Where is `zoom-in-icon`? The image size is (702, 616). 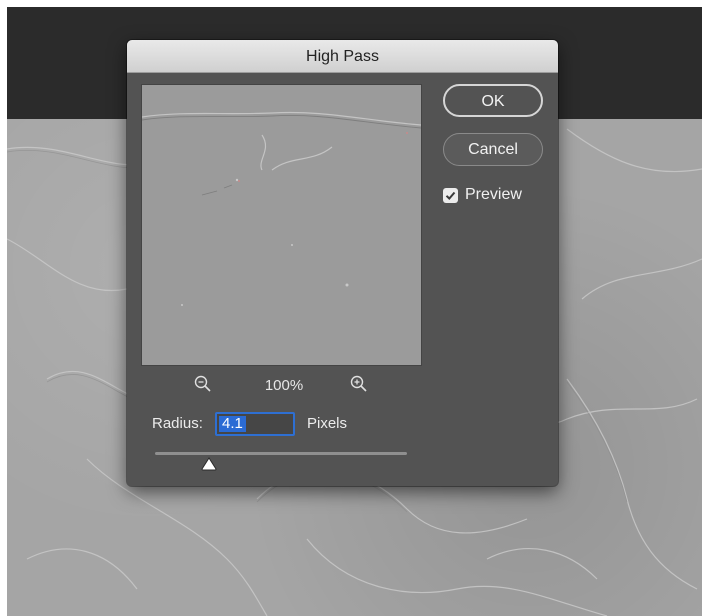
zoom-in-icon is located at coordinates (359, 386).